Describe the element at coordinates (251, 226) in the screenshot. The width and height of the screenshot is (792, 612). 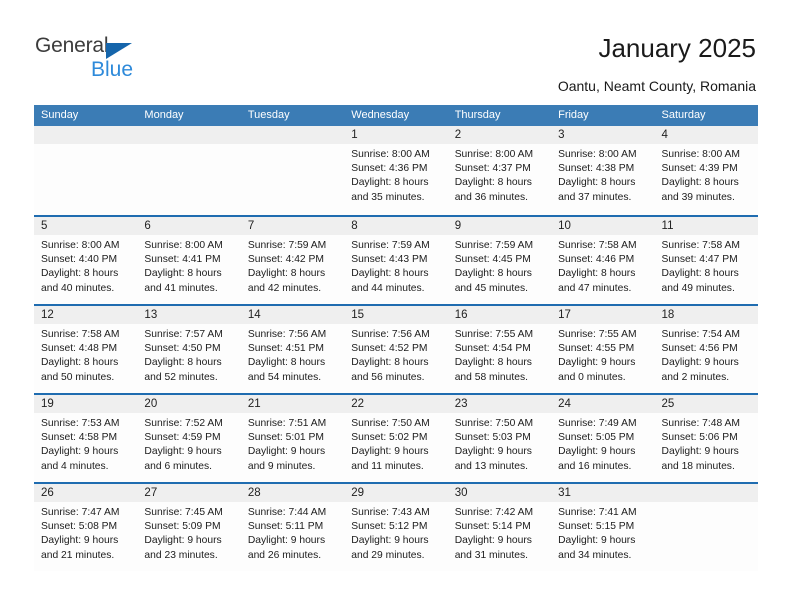
I see `day-number: 7` at that location.